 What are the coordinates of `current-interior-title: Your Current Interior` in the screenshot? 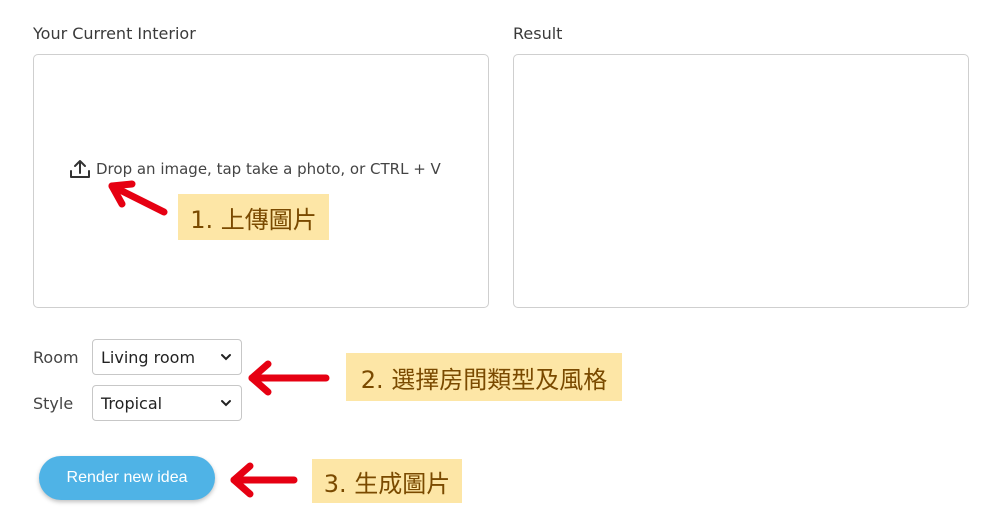 It's located at (114, 33).